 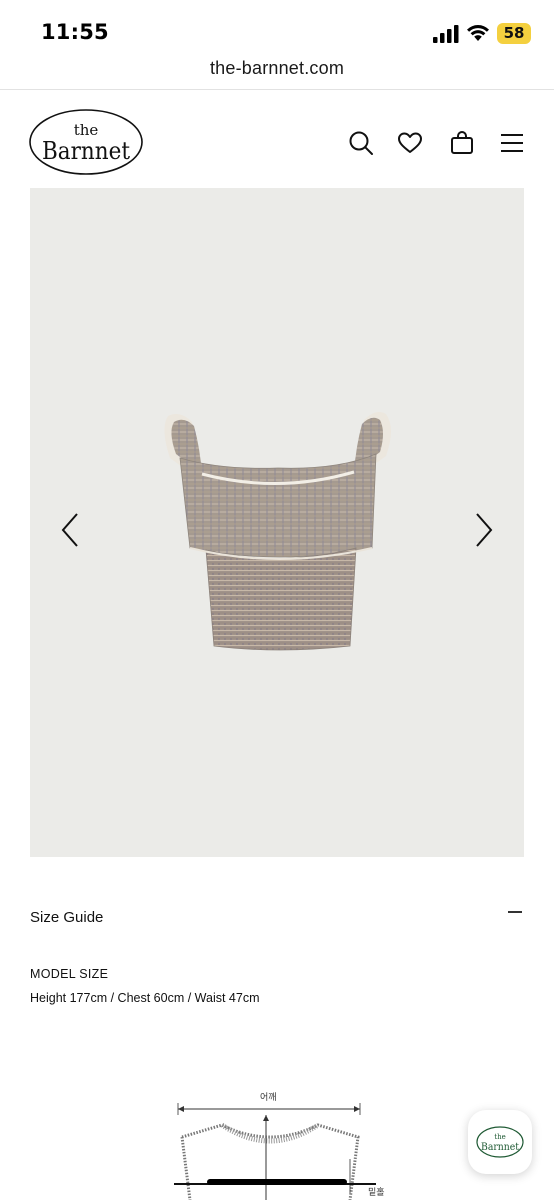 What do you see at coordinates (478, 33) in the screenshot?
I see `wifi-icon` at bounding box center [478, 33].